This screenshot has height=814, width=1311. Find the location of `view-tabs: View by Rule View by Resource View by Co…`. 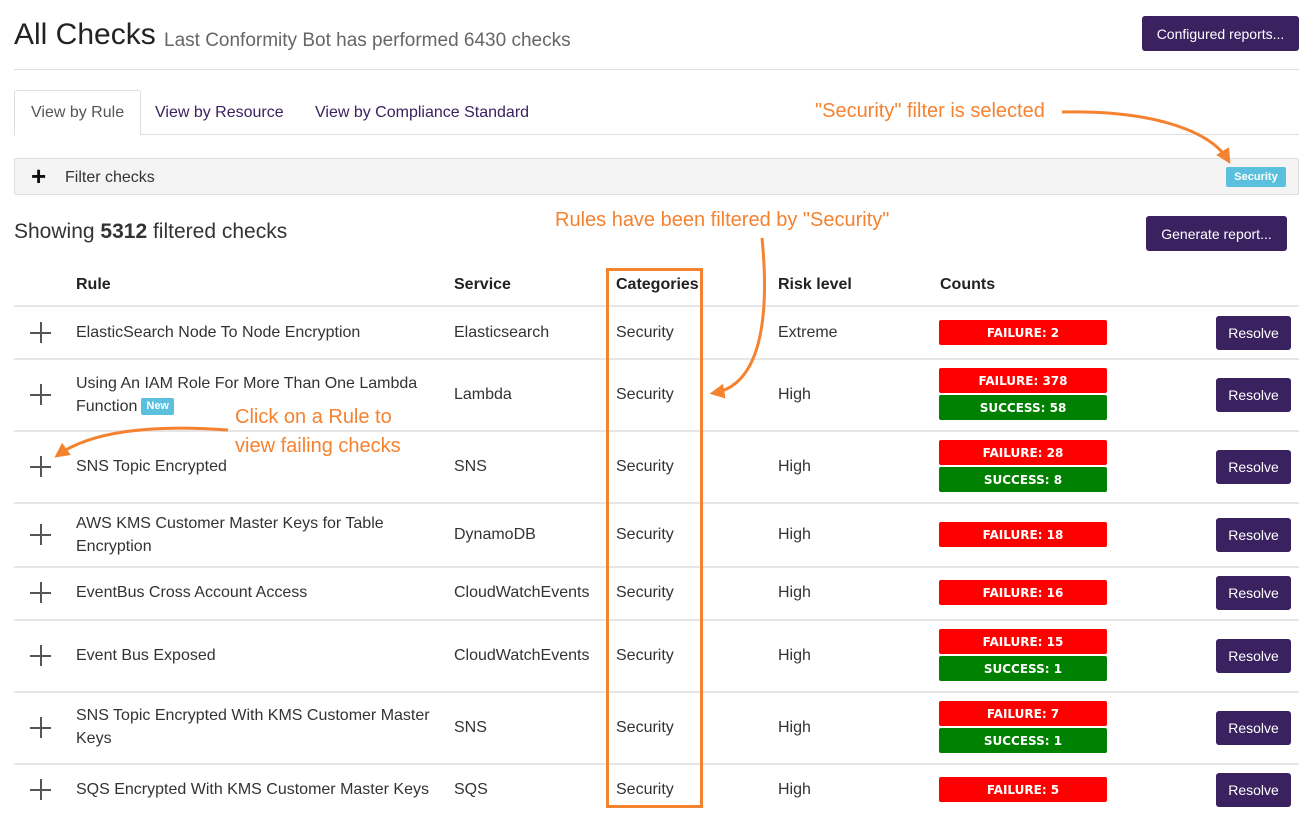

view-tabs: View by Rule View by Resource View by Co… is located at coordinates (656, 113).